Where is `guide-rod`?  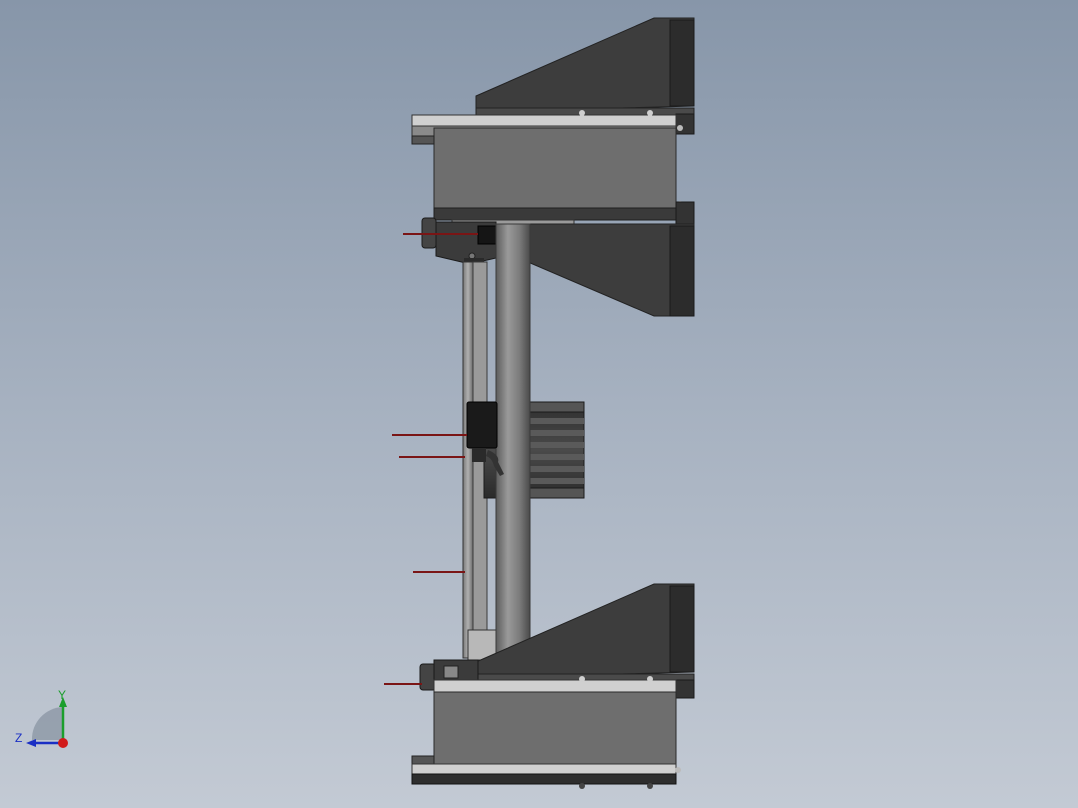 guide-rod is located at coordinates (513, 452).